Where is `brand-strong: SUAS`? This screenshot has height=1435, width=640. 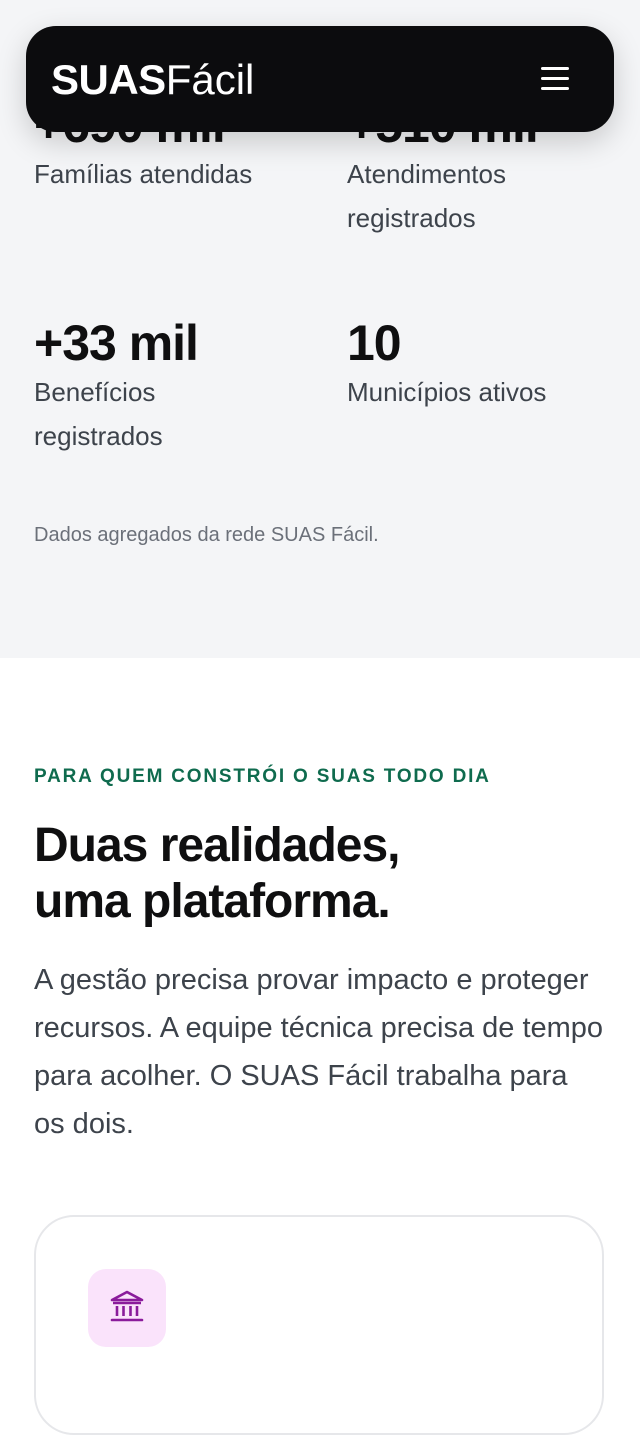 brand-strong: SUAS is located at coordinates (108, 79).